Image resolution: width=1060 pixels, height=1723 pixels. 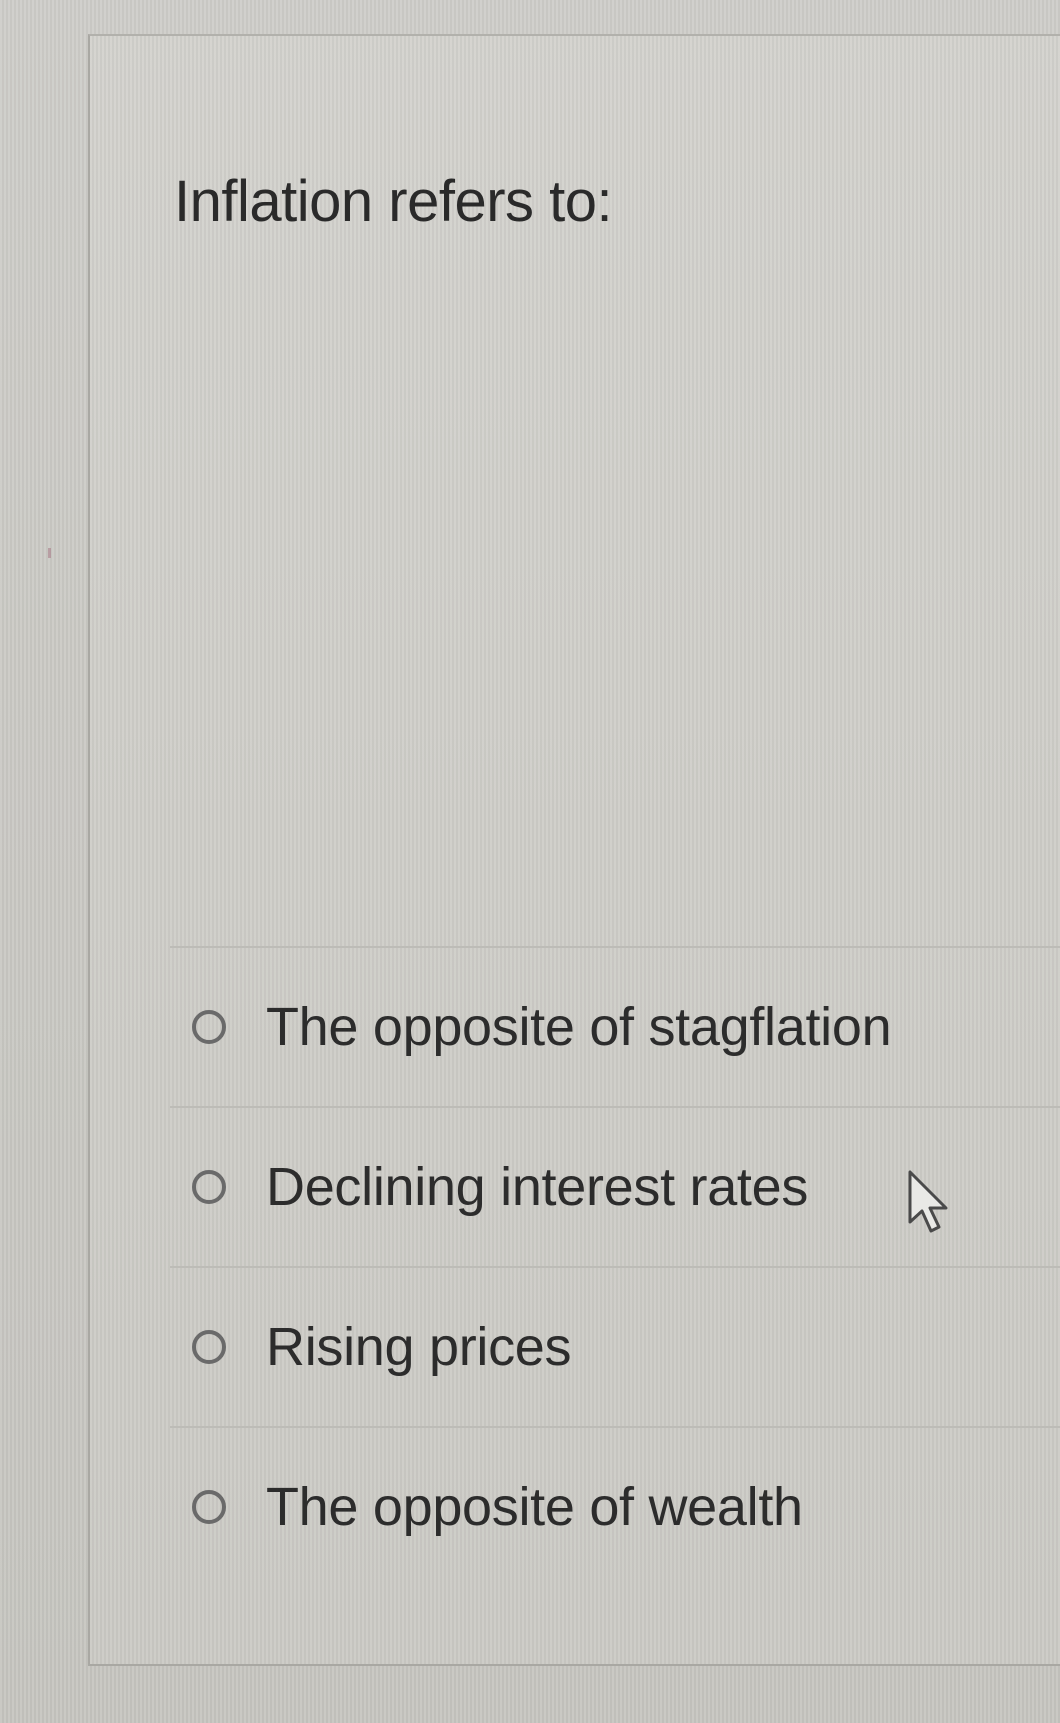 I want to click on answer-label: The opposite of wealth, so click(x=534, y=1507).